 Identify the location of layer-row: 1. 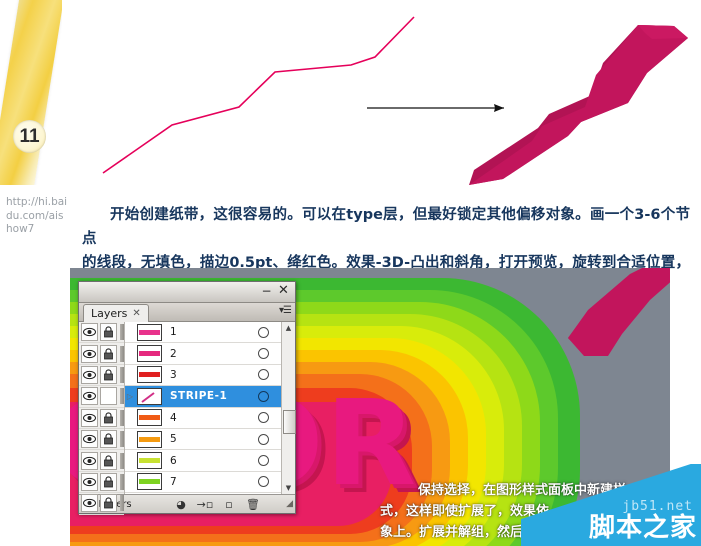
(203, 333).